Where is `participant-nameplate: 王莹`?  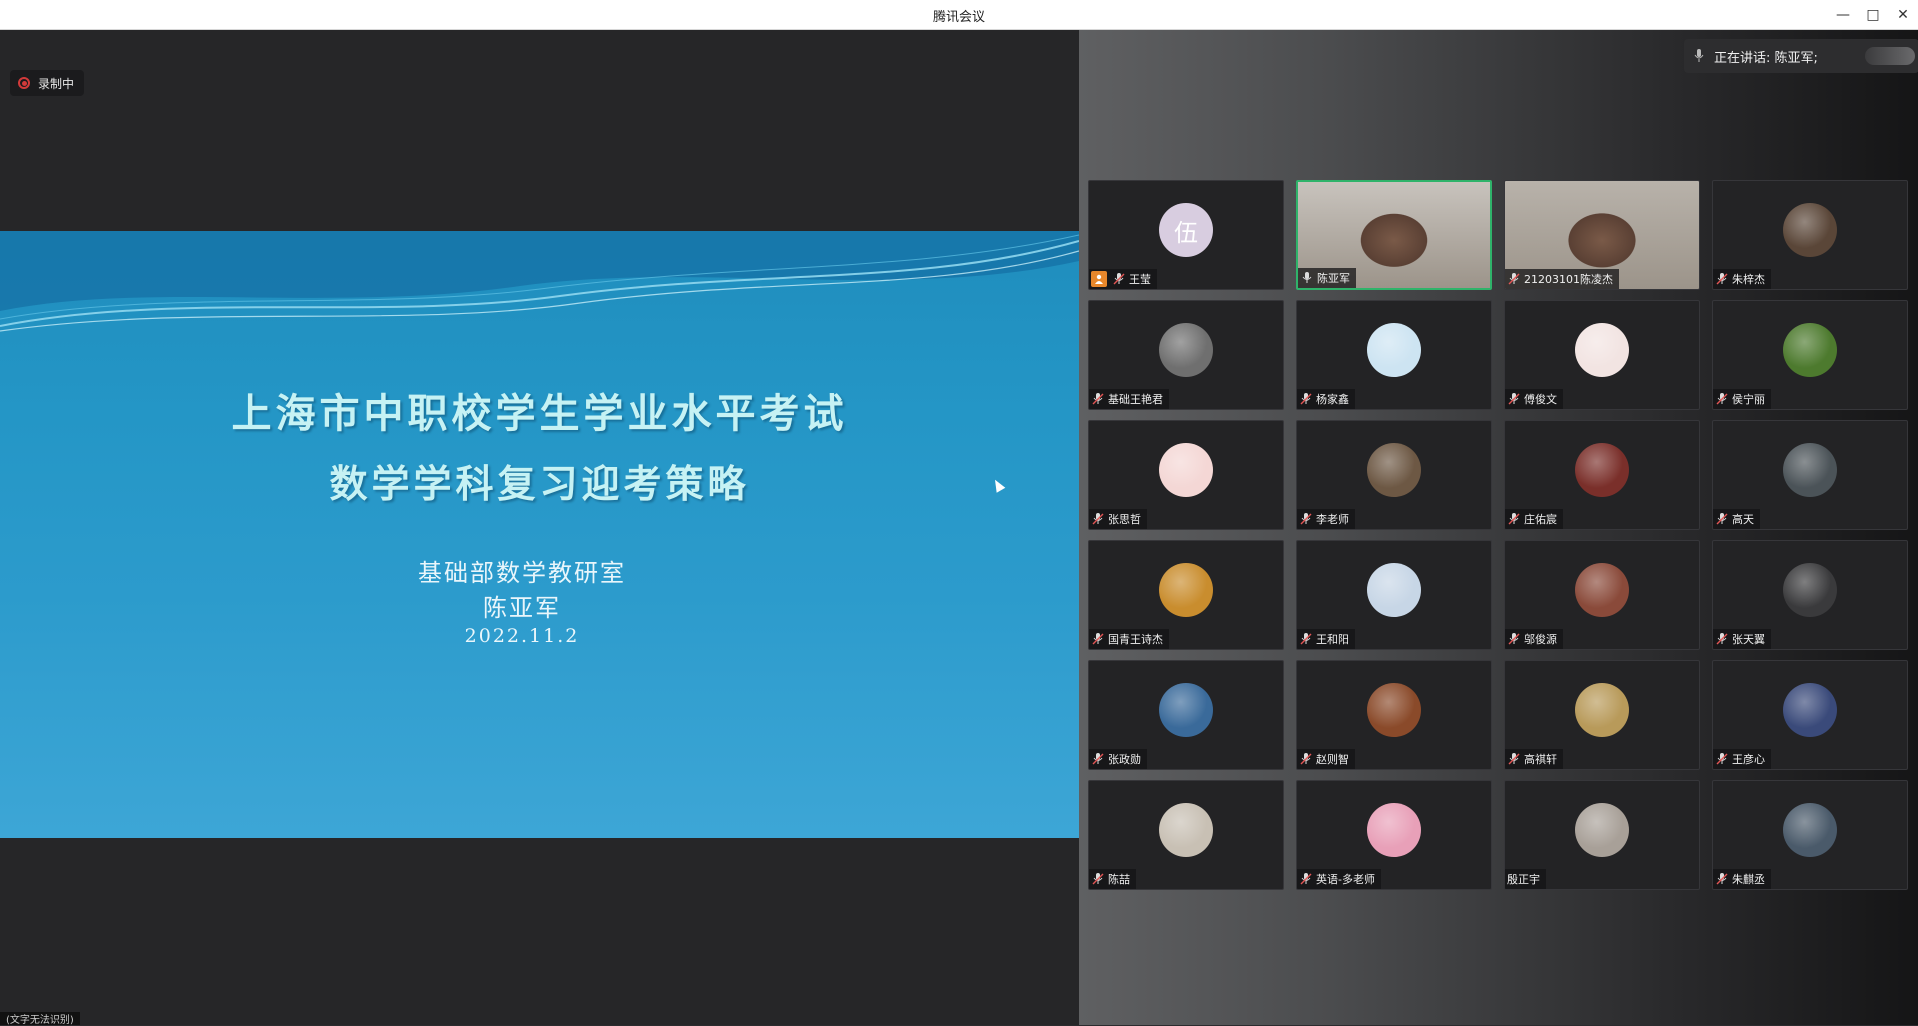 participant-nameplate: 王莹 is located at coordinates (1123, 279).